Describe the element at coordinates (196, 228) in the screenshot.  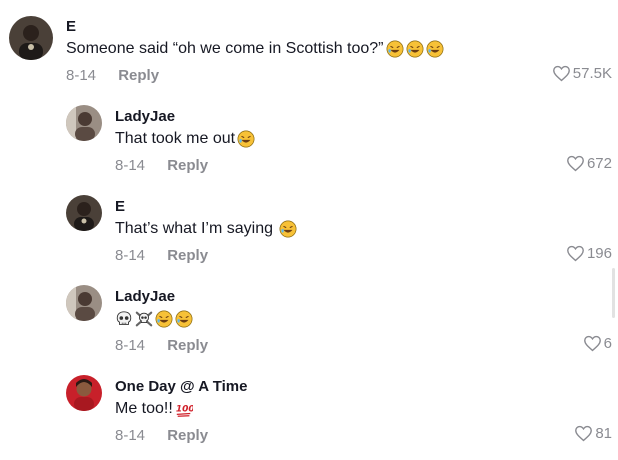
I see `comment-text-content: That’s what I’m saying` at that location.